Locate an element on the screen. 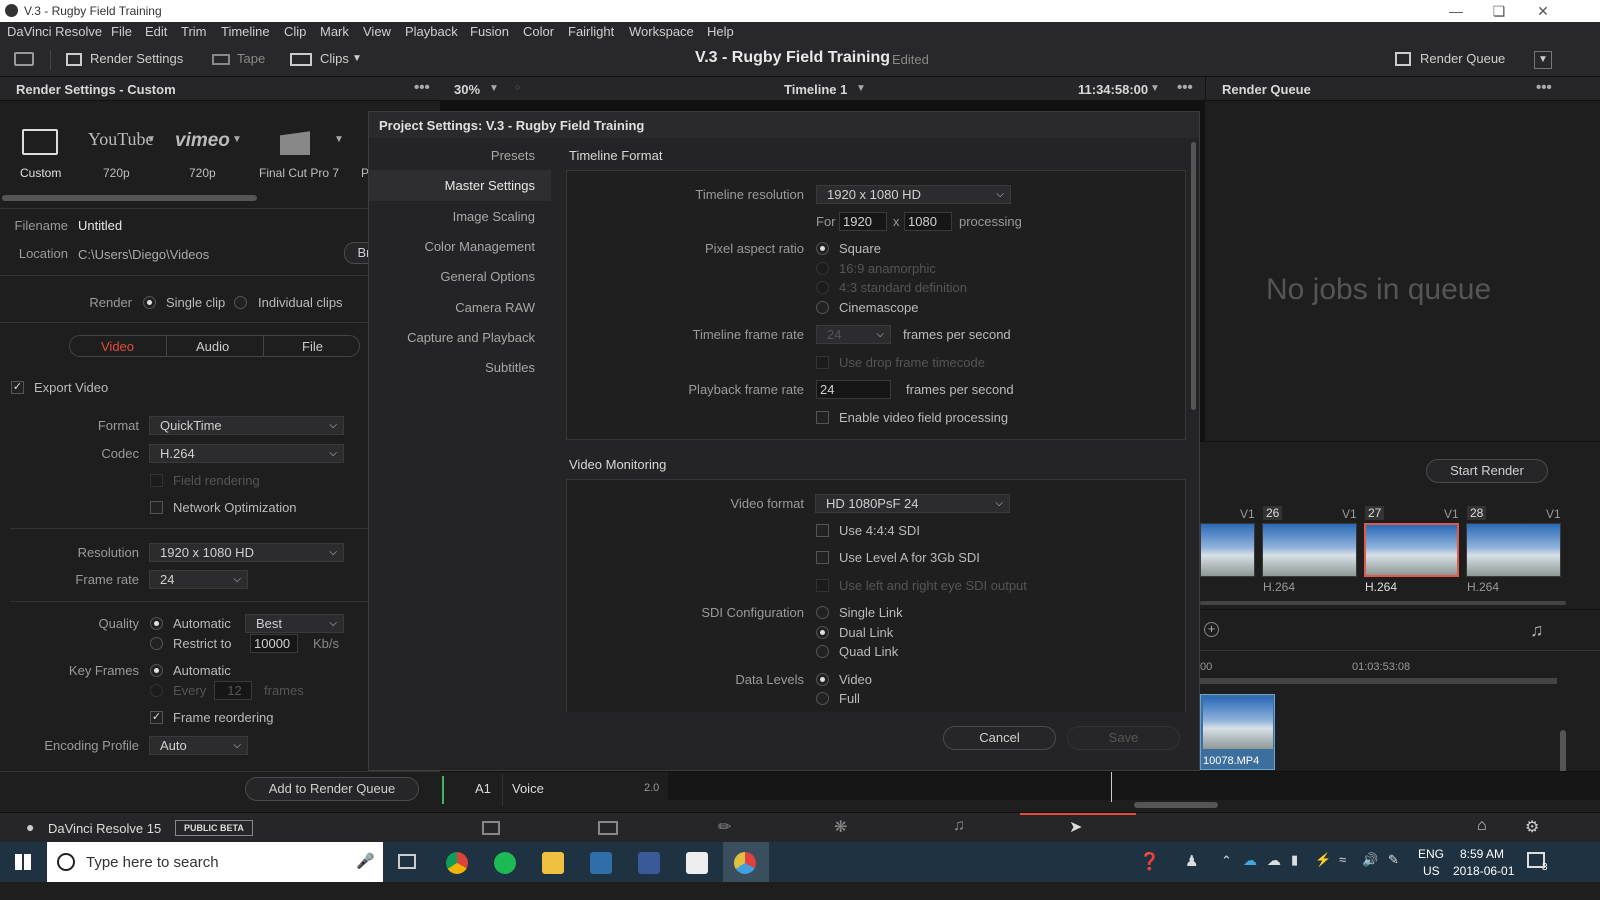  tab-audio: Audio is located at coordinates (212, 346).